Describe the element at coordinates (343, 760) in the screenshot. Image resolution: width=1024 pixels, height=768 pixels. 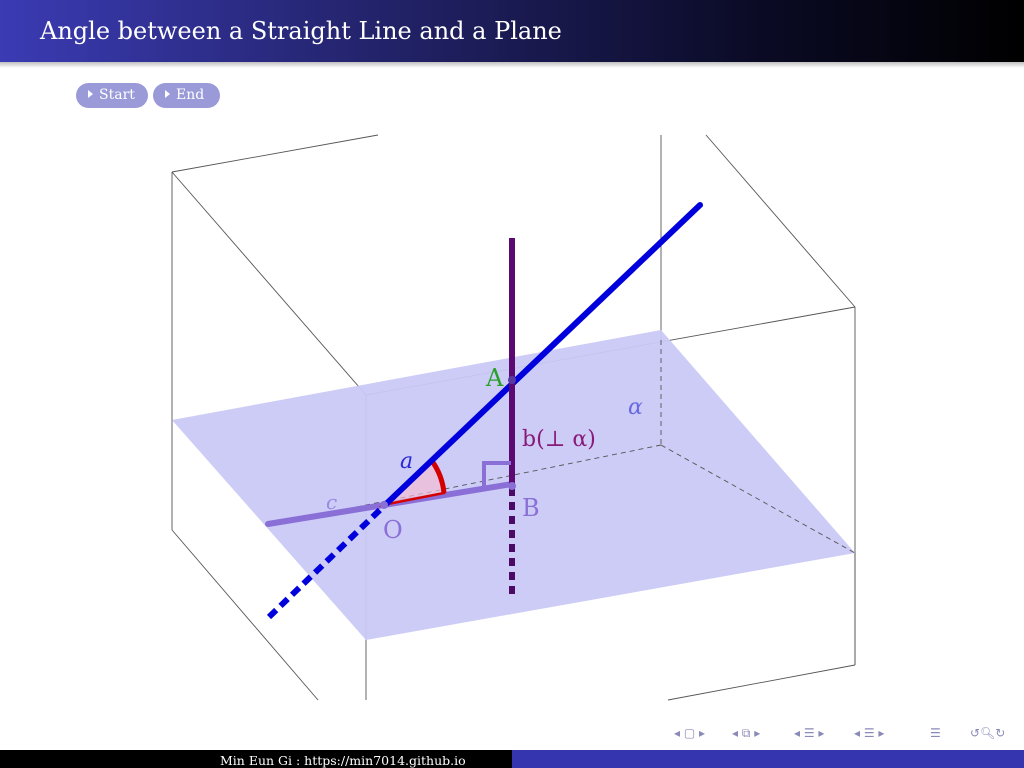
I see `footer-author: Min Eun Gi : https://min7014.github.io` at that location.